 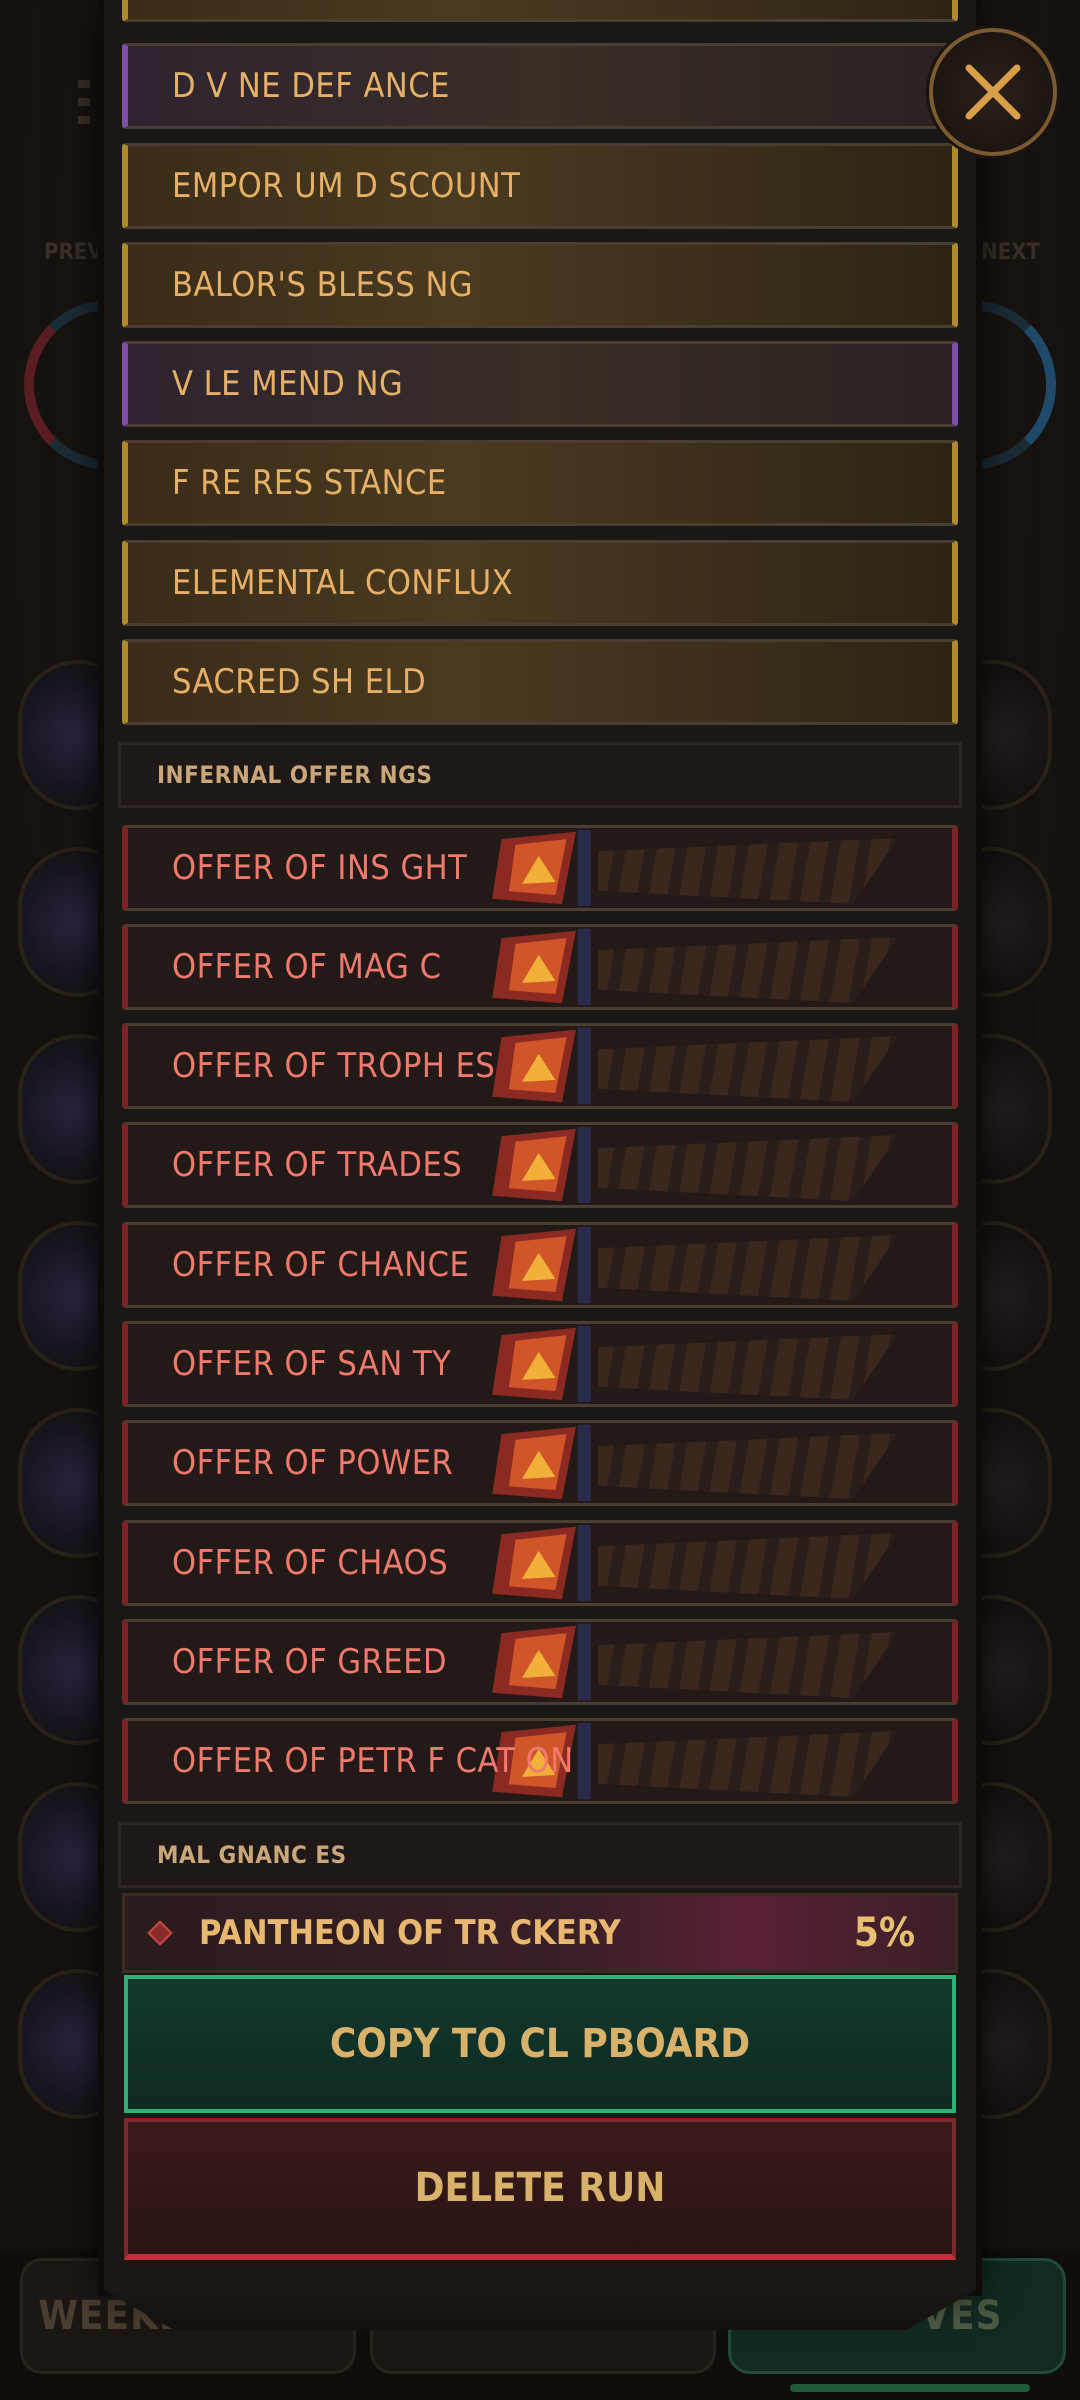 I want to click on offering-label: OFFER OF MAG C, so click(x=307, y=967).